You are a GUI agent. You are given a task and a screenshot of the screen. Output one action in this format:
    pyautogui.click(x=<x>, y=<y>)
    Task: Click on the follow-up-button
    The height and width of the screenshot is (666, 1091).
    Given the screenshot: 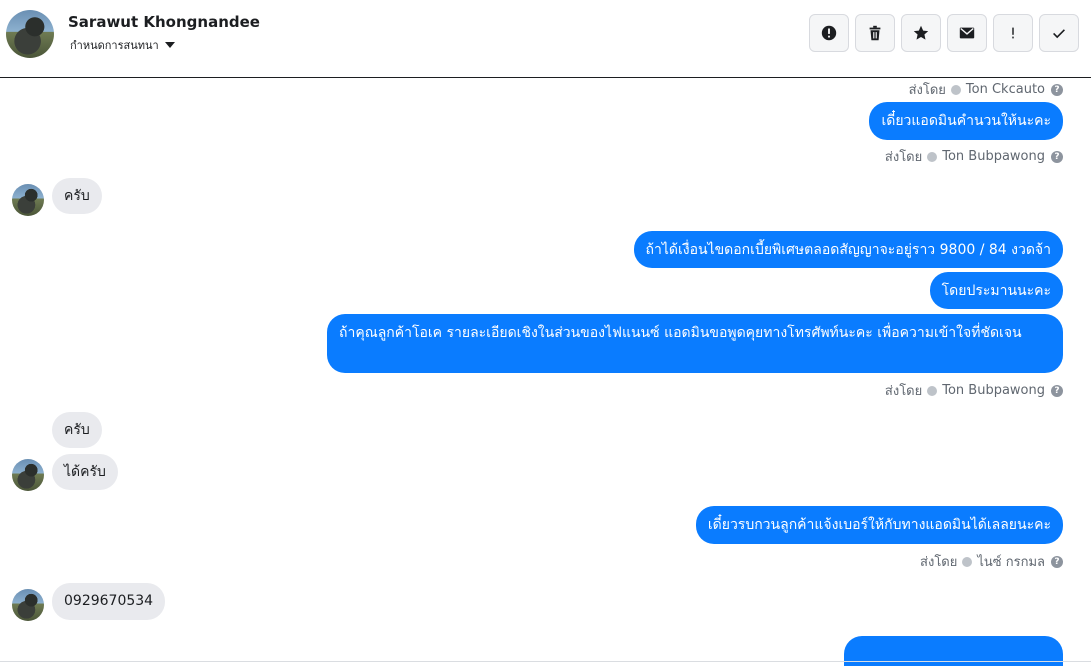 What is the action you would take?
    pyautogui.click(x=1013, y=33)
    